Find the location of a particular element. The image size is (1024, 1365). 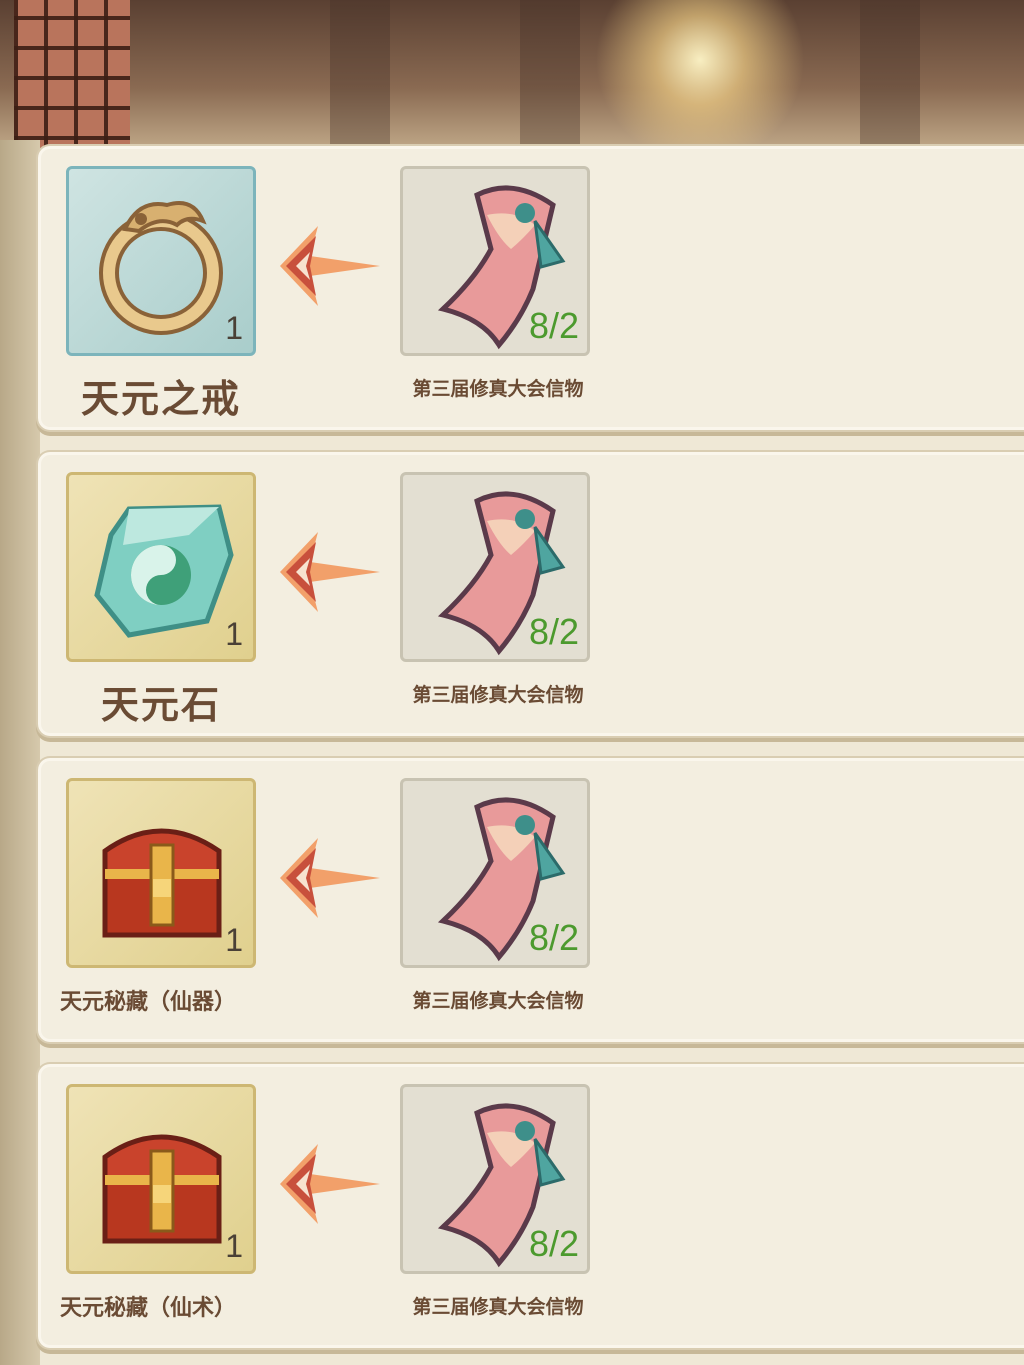

reward-name: 天元之戒 is located at coordinates (160, 399).